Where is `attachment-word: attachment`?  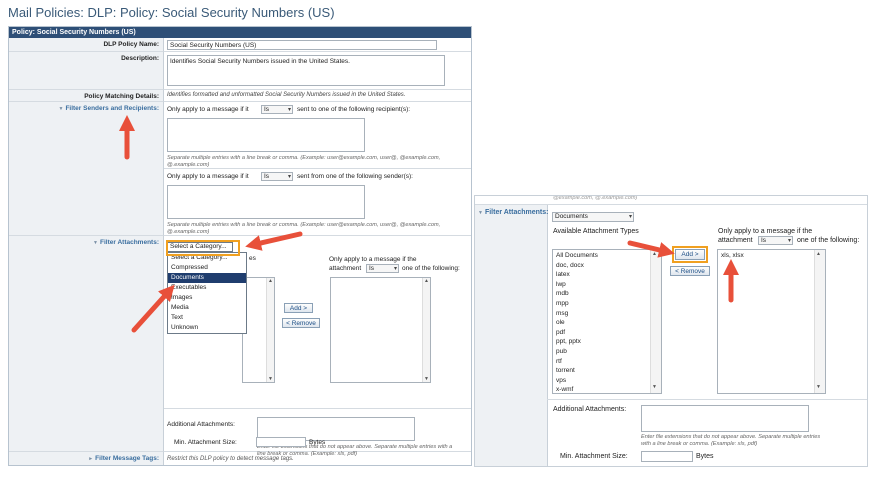
attachment-word: attachment is located at coordinates (345, 268).